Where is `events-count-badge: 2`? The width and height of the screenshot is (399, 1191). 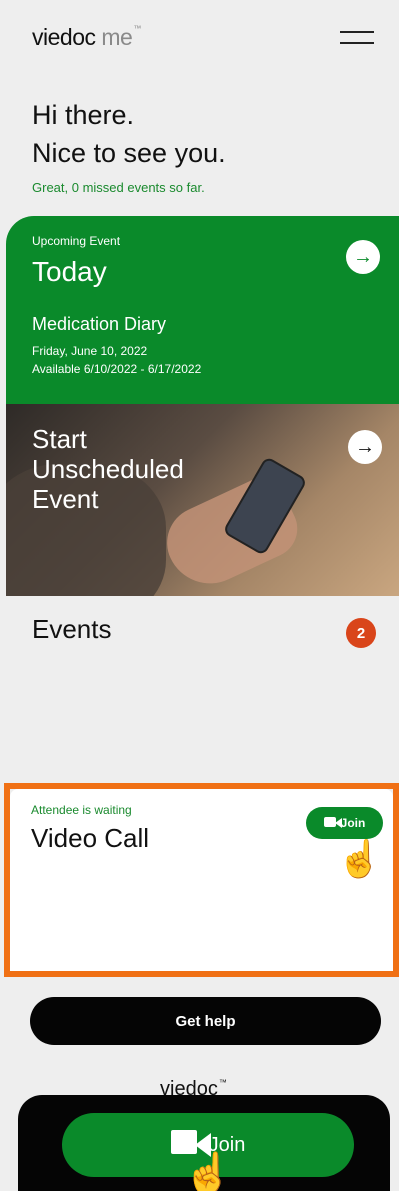
events-count-badge: 2 is located at coordinates (361, 633).